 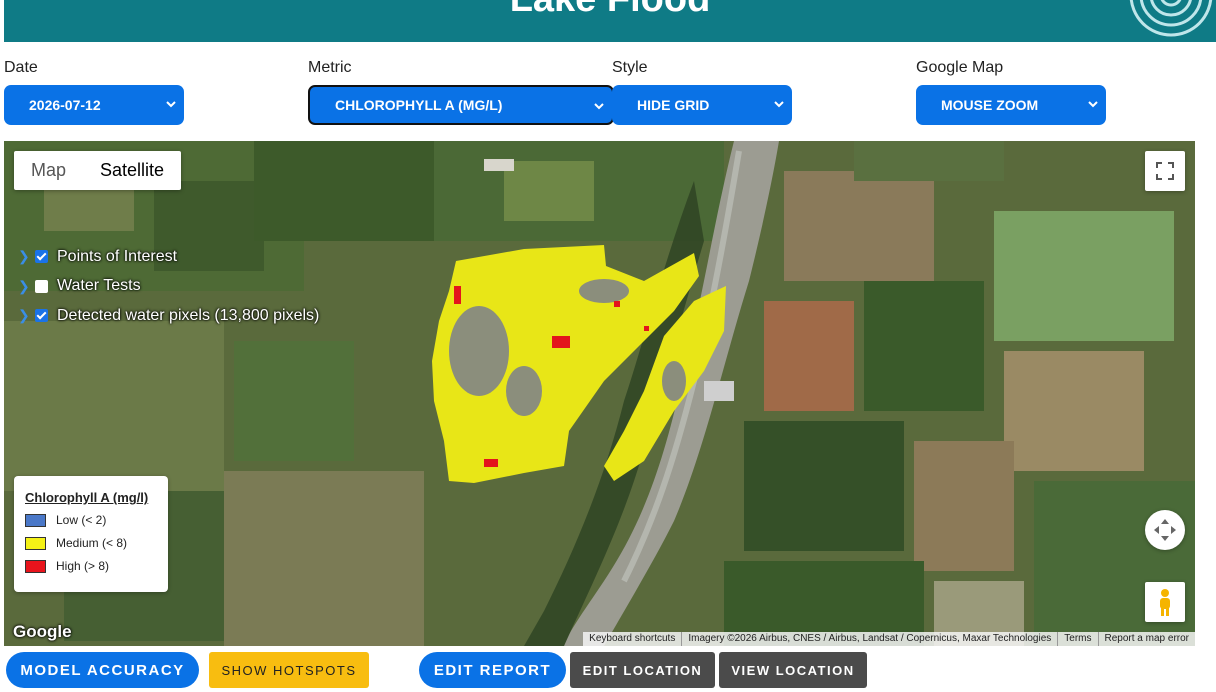 I want to click on date-select: 2026-07-12, so click(x=94, y=105).